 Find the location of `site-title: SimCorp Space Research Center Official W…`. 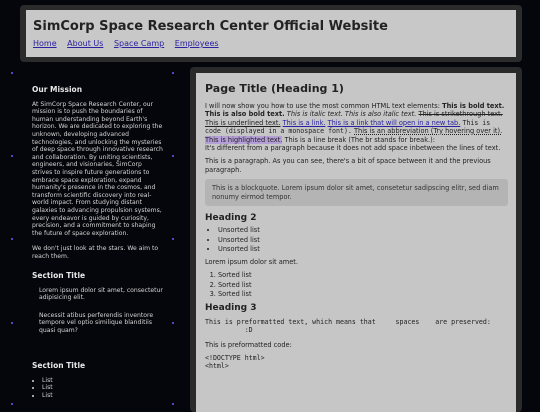

site-title: SimCorp Space Research Center Official W… is located at coordinates (210, 26).